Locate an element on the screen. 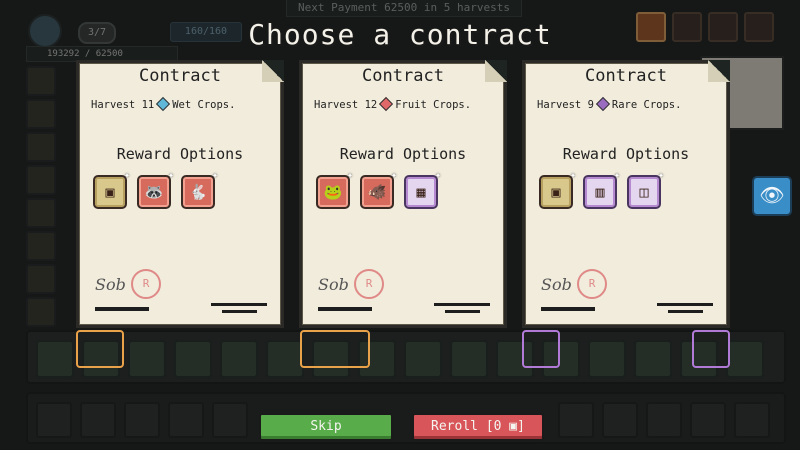 This screenshot has height=450, width=800. requirement-type: Fruit Crops. is located at coordinates (433, 105).